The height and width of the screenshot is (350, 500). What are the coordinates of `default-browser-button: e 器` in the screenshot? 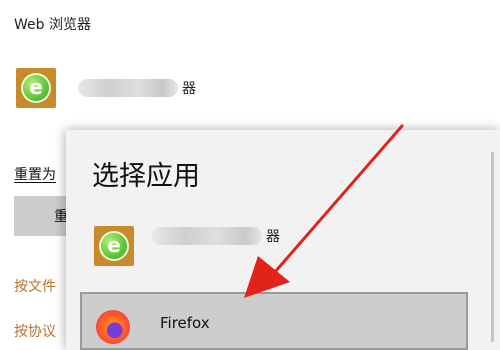 It's located at (106, 88).